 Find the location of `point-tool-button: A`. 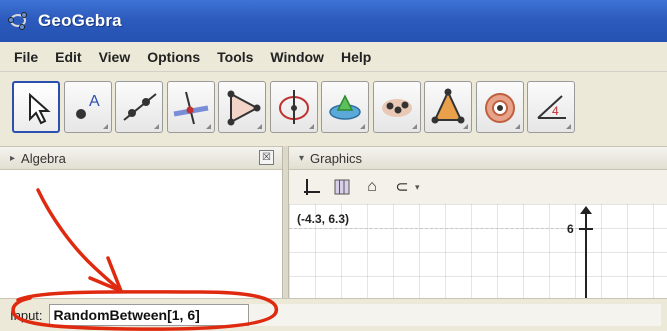

point-tool-button: A is located at coordinates (87, 107).